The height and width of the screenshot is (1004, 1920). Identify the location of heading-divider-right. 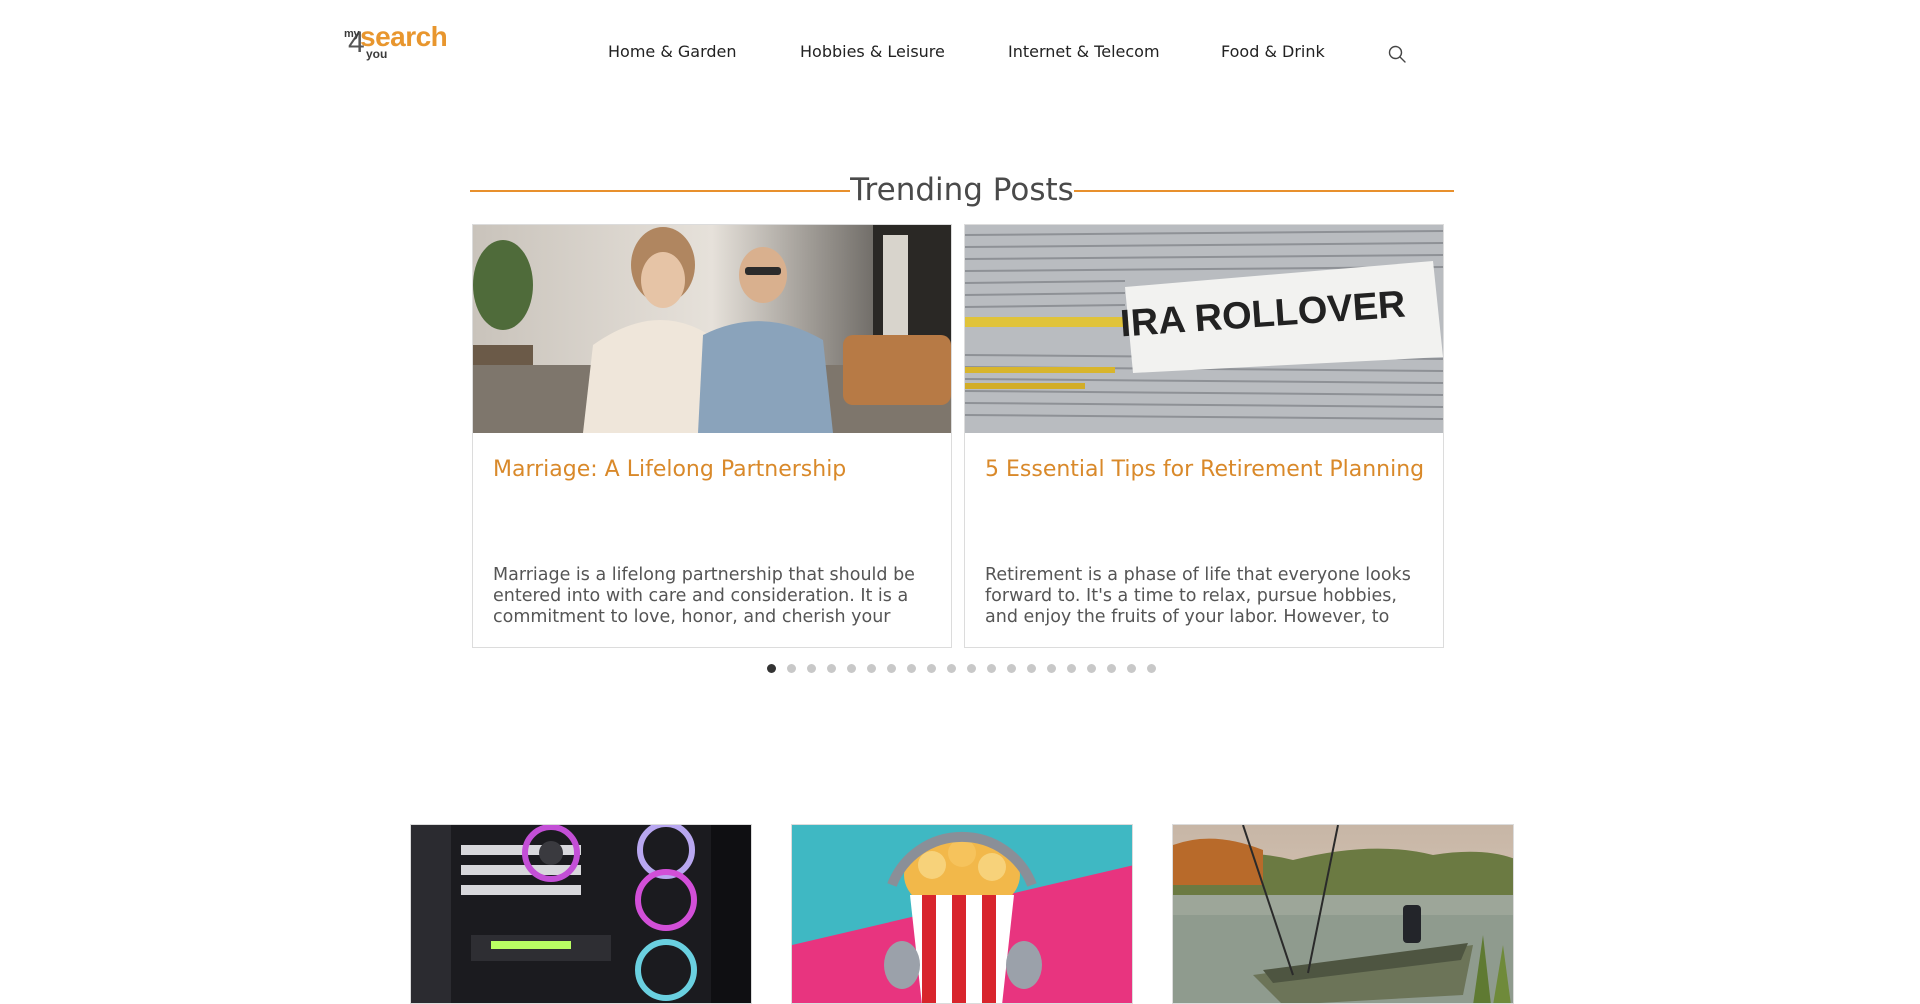
(1264, 191).